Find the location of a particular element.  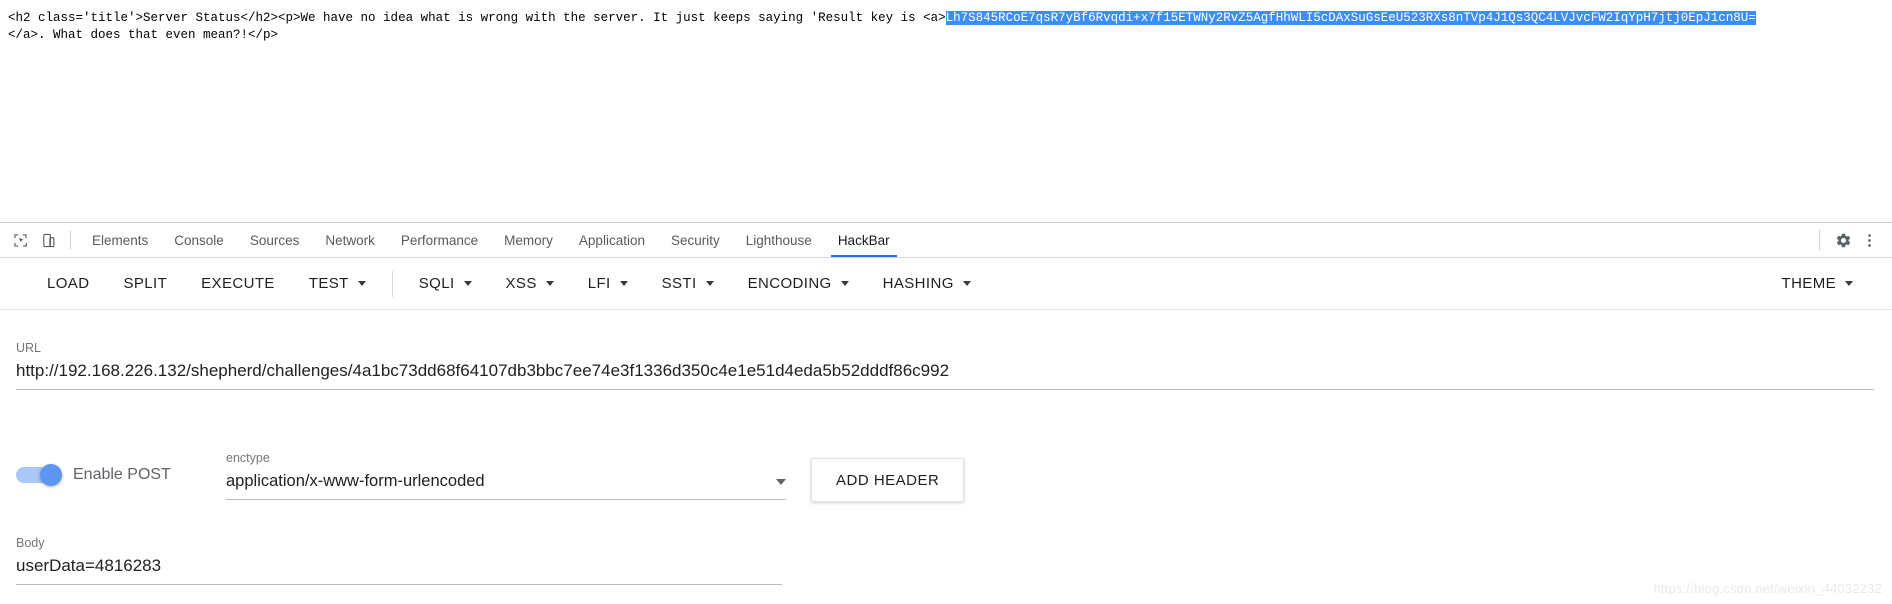

encoding-menu-button: ENCODING is located at coordinates (798, 284).